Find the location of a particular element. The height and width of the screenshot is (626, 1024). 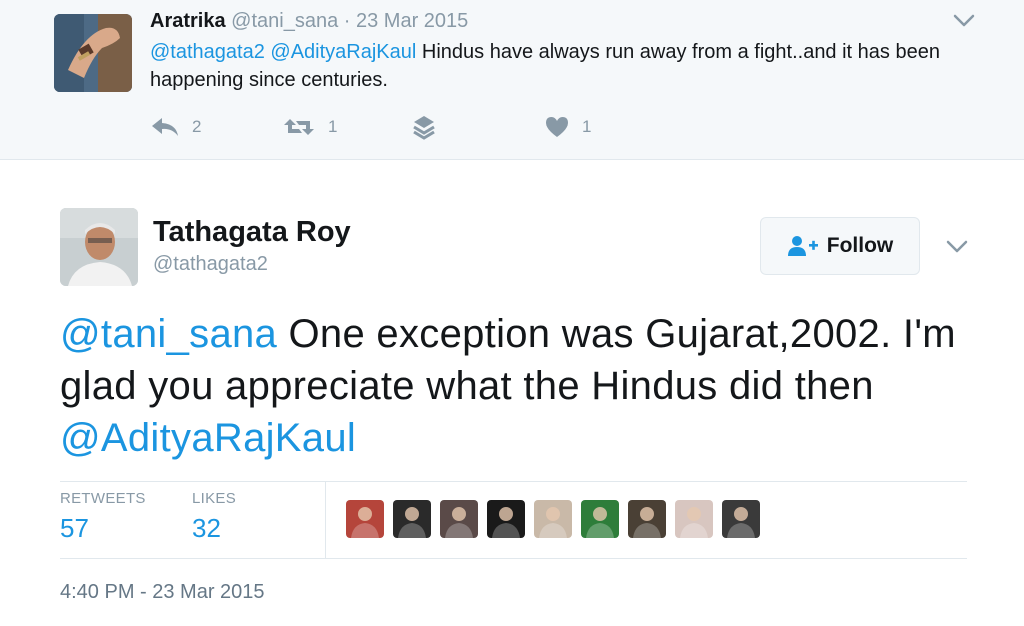

stack-button is located at coordinates (424, 127).